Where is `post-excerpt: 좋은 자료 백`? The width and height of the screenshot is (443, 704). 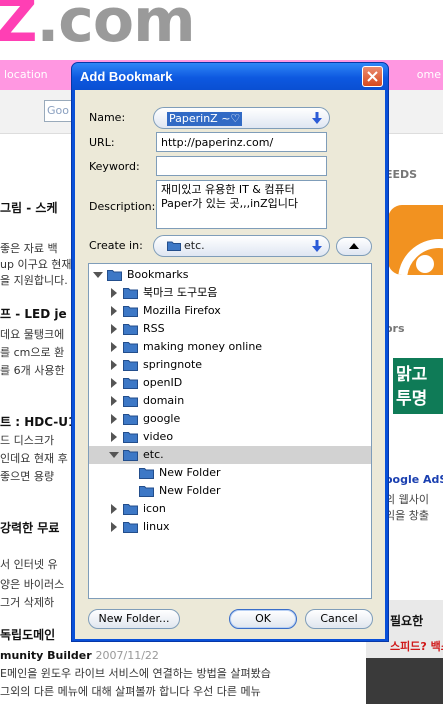 post-excerpt: 좋은 자료 백 is located at coordinates (29, 248).